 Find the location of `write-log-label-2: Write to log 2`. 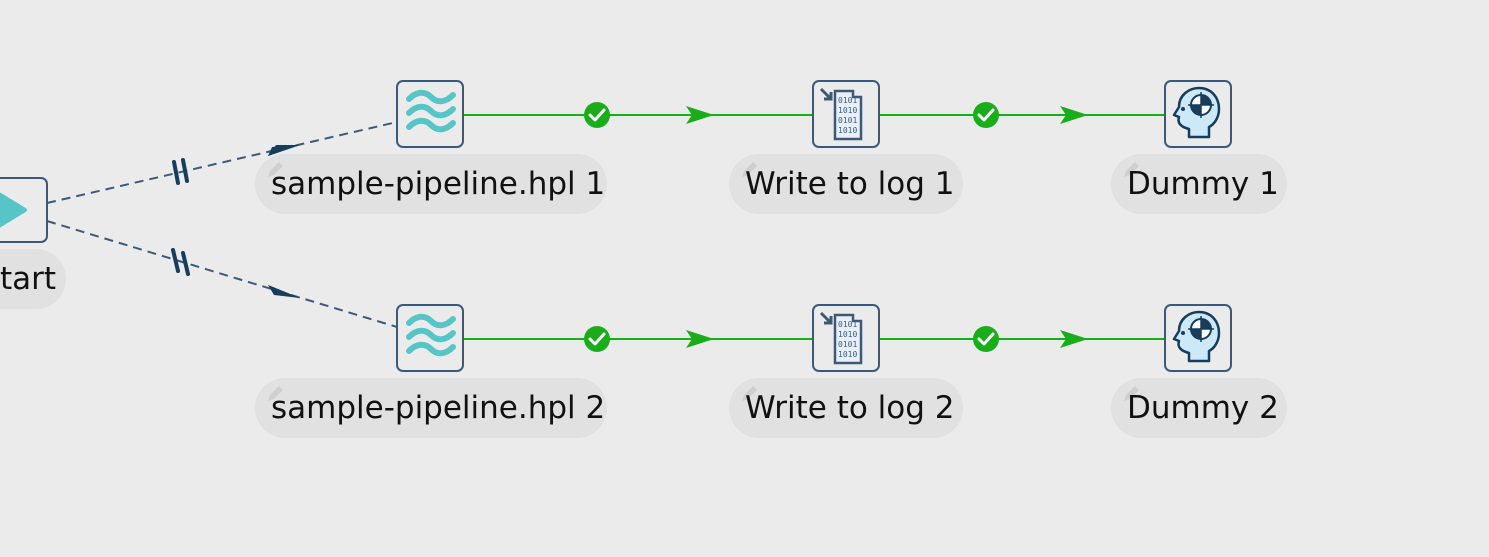

write-log-label-2: Write to log 2 is located at coordinates (846, 408).